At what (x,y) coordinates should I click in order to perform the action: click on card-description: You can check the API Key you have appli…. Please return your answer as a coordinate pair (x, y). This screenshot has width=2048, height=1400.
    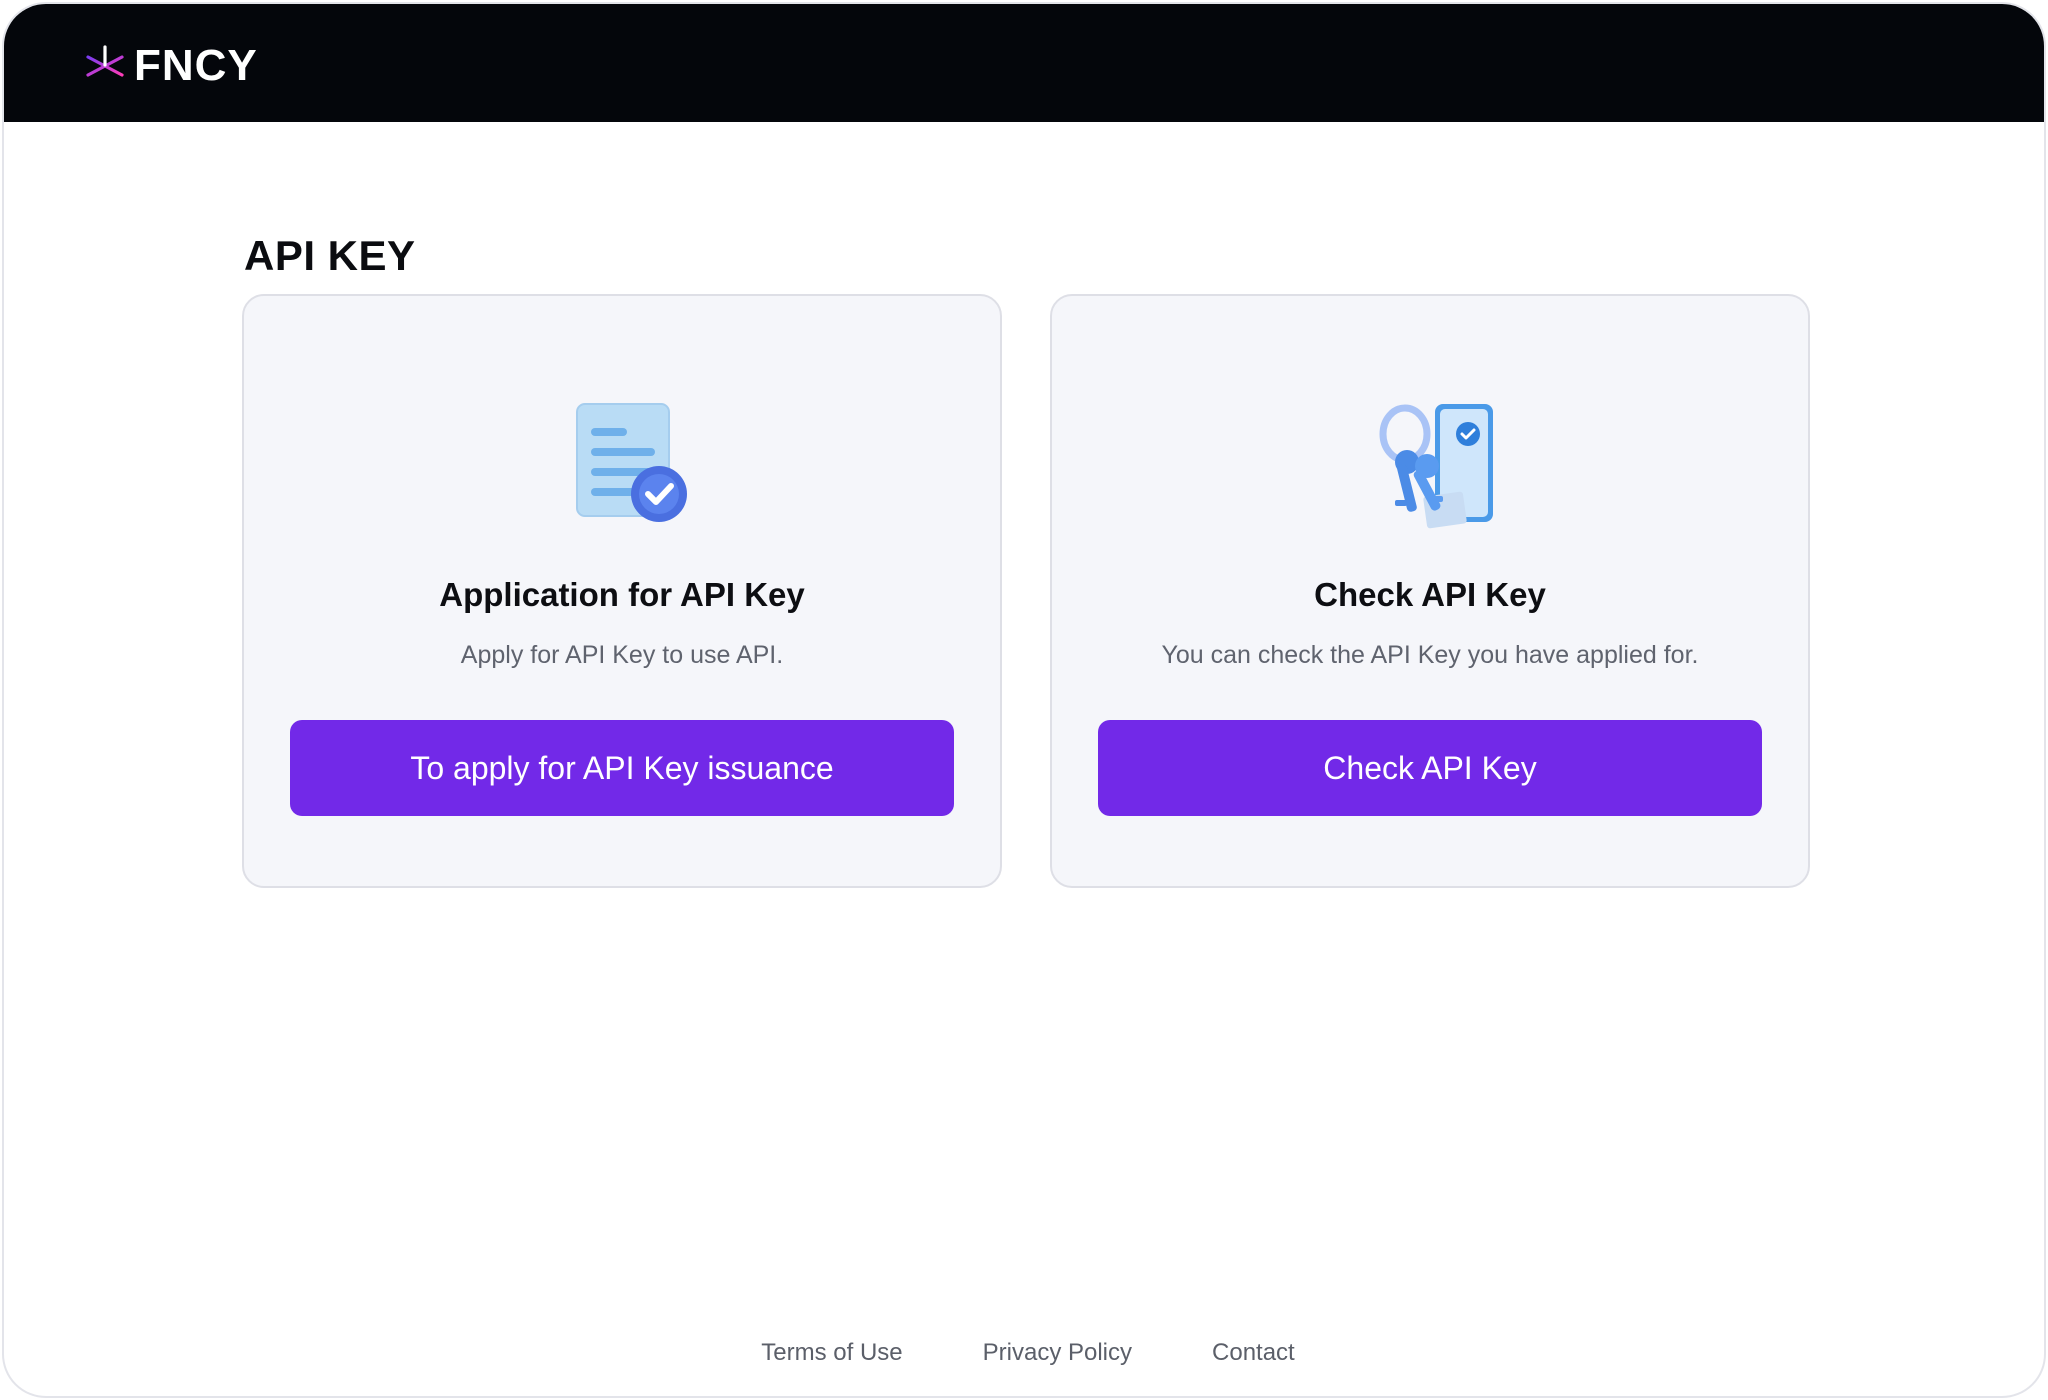
    Looking at the image, I should click on (1430, 655).